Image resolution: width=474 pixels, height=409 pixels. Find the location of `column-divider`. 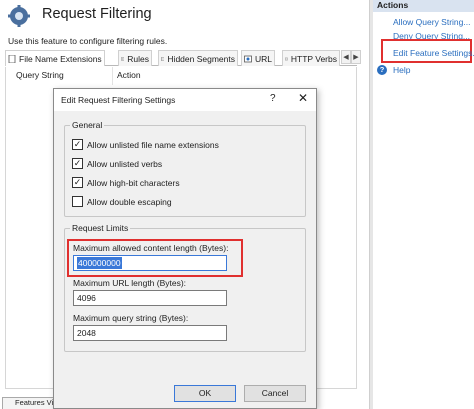

column-divider is located at coordinates (112, 76).